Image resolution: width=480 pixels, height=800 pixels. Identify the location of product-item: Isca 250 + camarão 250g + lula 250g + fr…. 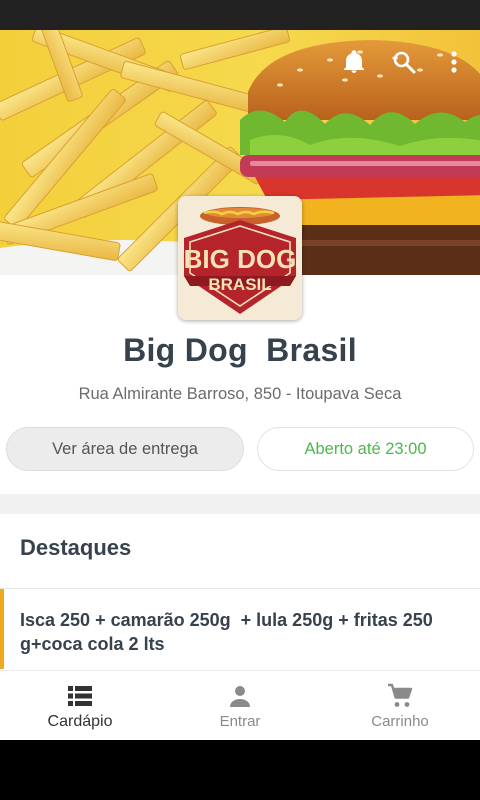
(240, 629).